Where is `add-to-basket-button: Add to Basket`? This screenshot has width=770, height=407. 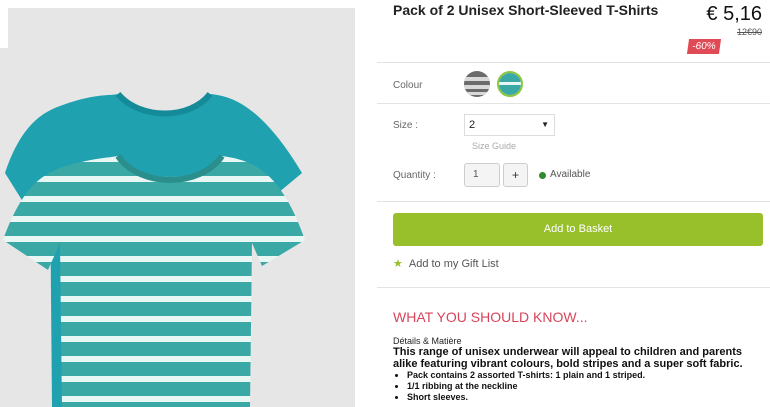 add-to-basket-button: Add to Basket is located at coordinates (578, 229).